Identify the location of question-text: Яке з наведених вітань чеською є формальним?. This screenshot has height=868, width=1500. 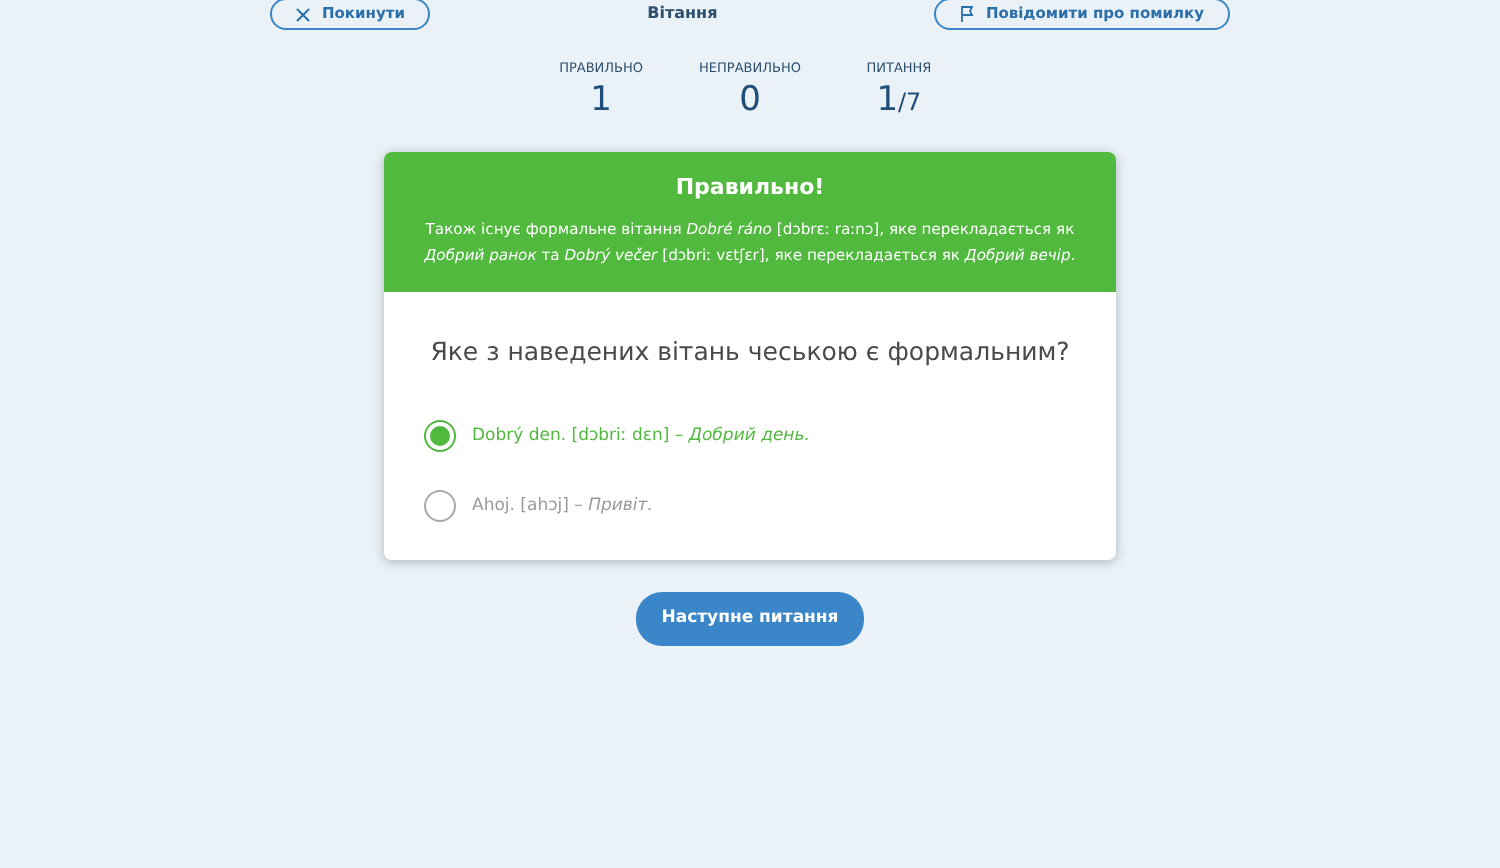
(750, 352).